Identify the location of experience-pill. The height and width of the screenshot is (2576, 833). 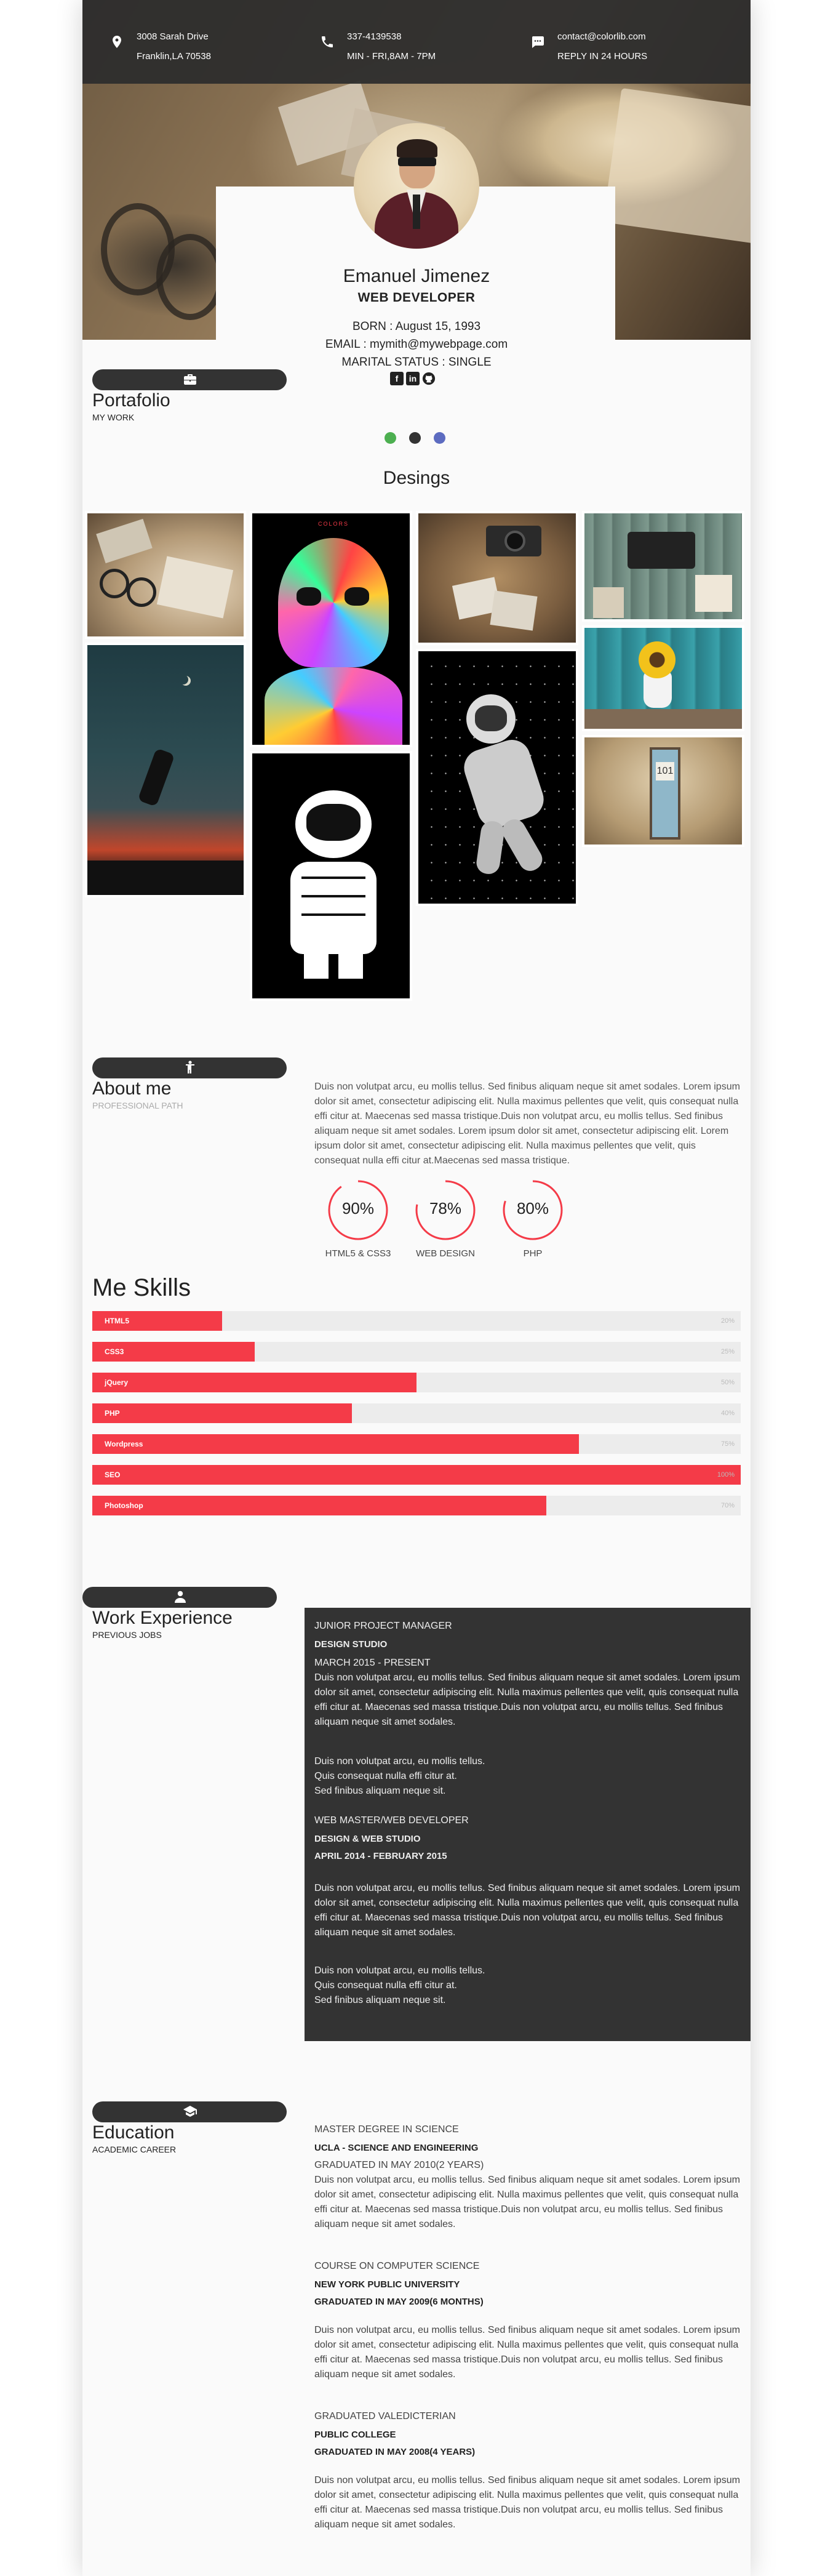
(179, 1597).